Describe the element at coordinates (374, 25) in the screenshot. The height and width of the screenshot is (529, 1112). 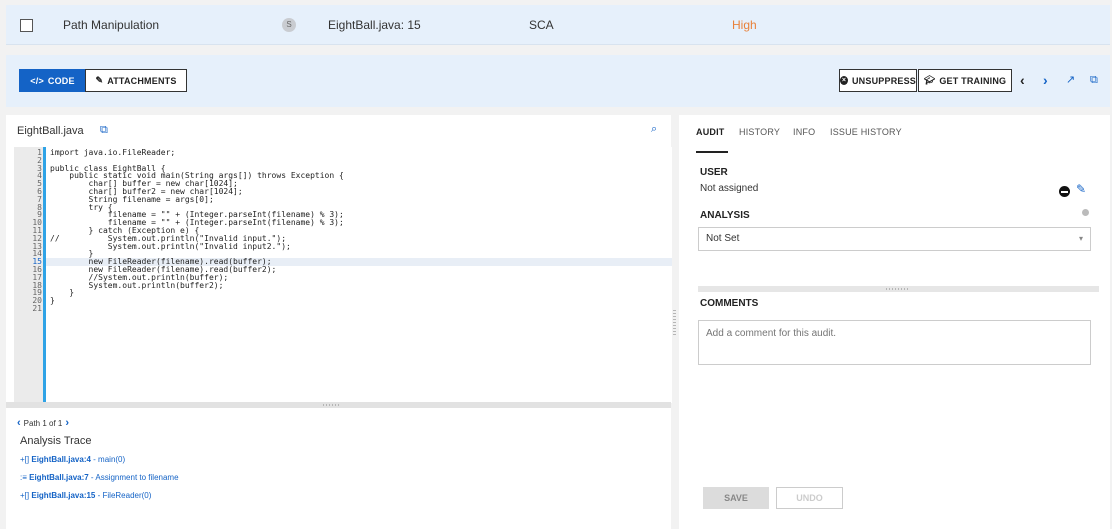
I see `issue-location: EightBall.java: 15` at that location.